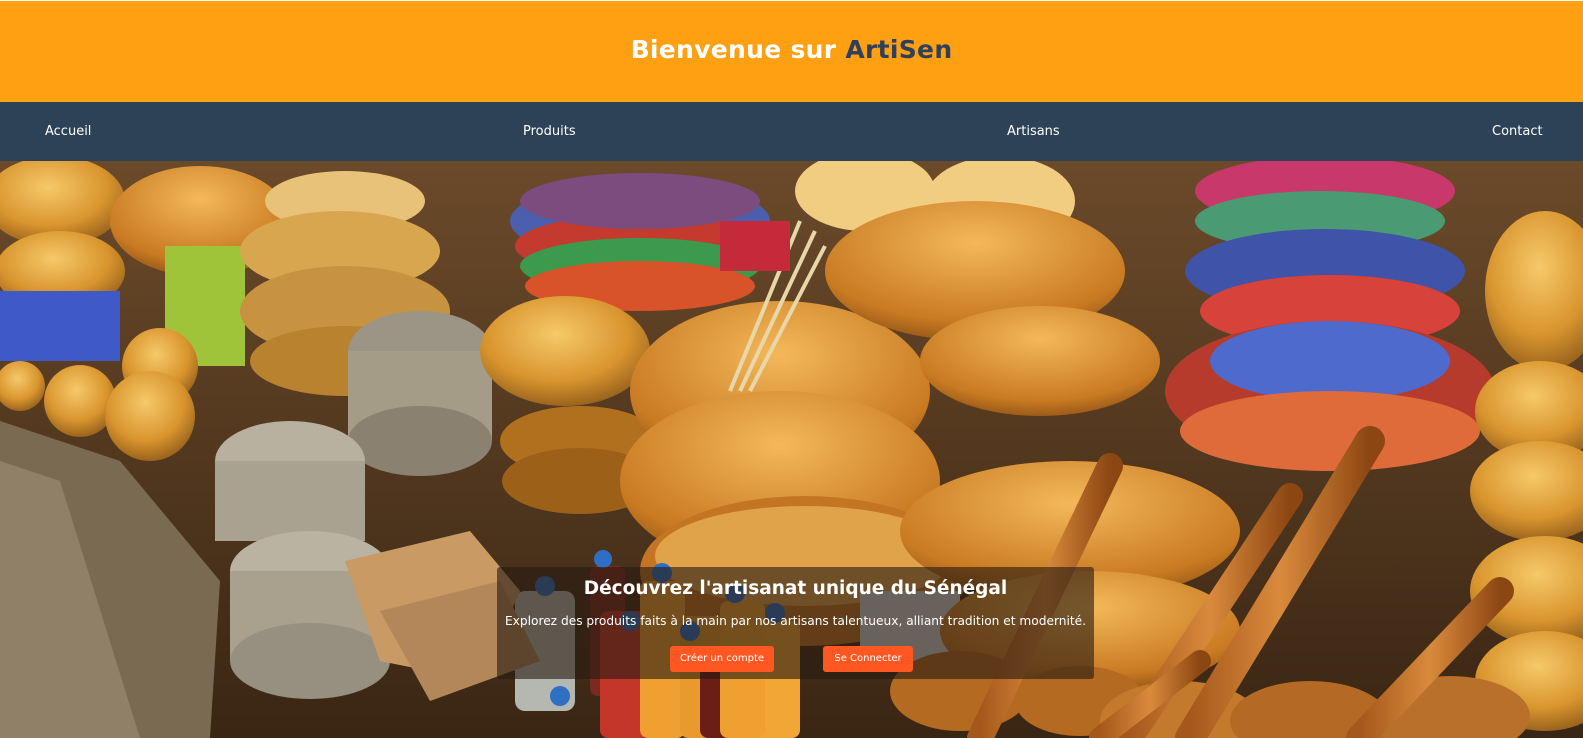 The image size is (1583, 738). I want to click on create-account-button: Créer un compte, so click(722, 659).